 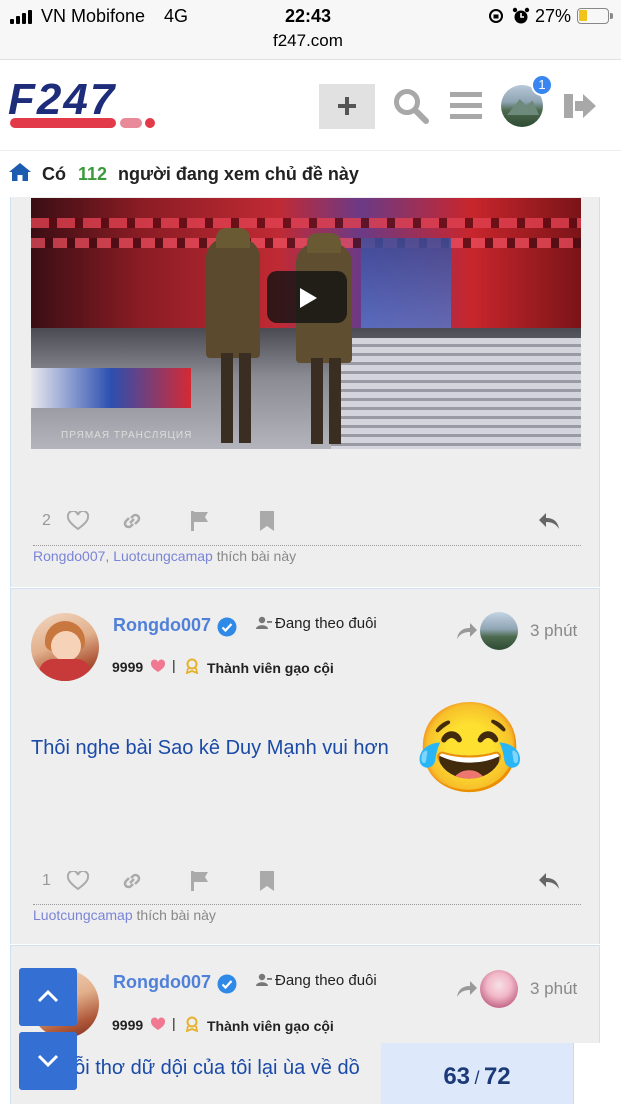 What do you see at coordinates (308, 41) in the screenshot?
I see `url-label: f247.com` at bounding box center [308, 41].